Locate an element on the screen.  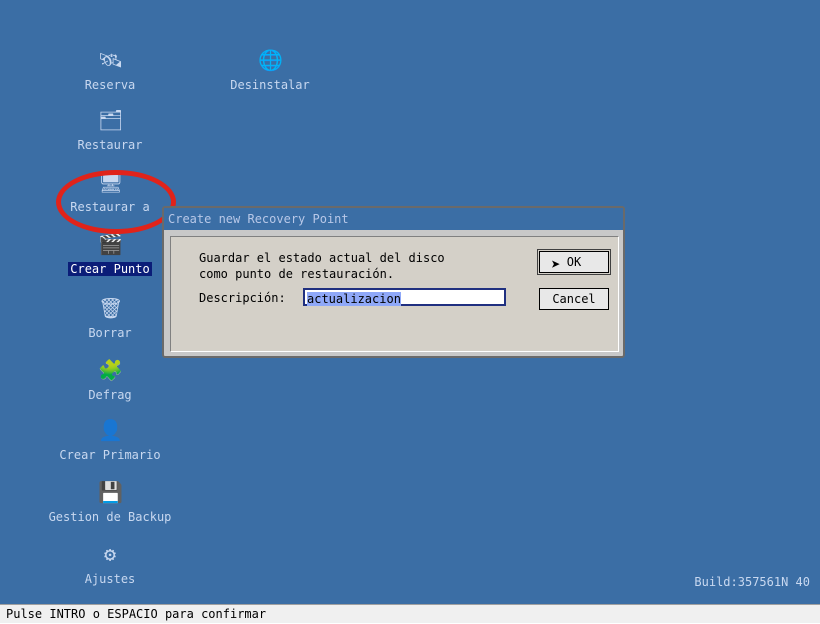
uninstall-icon: 🌐 is located at coordinates (270, 60).